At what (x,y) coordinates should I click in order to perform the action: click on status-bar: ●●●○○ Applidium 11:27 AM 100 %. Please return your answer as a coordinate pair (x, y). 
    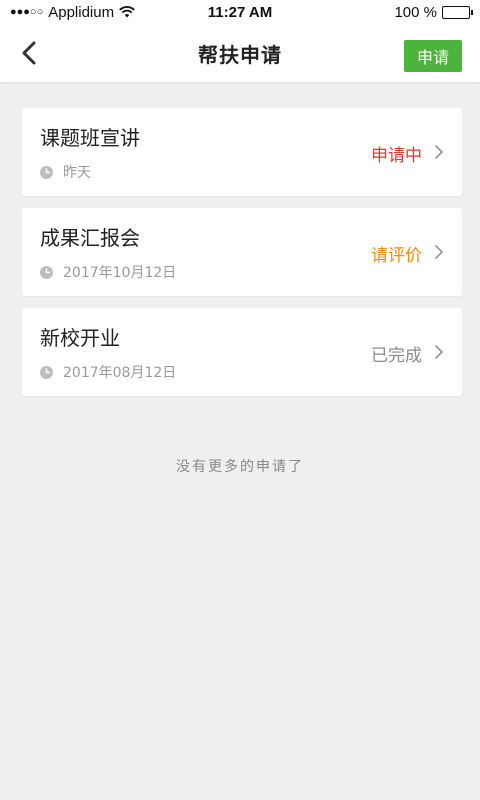
    Looking at the image, I should click on (240, 12).